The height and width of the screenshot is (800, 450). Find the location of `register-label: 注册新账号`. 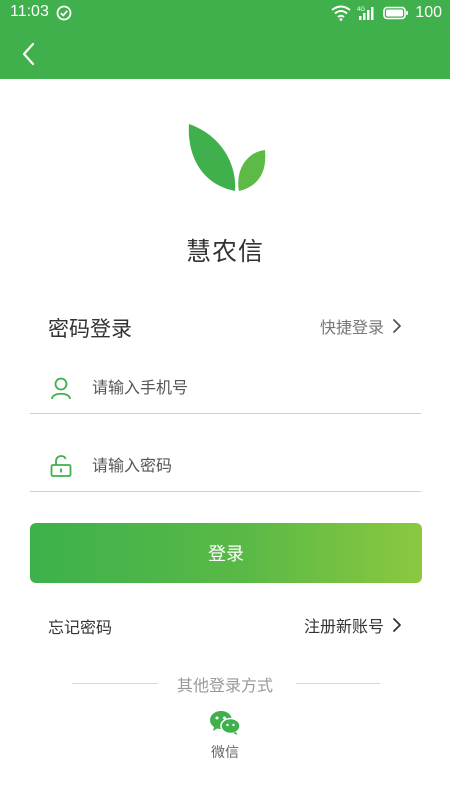

register-label: 注册新账号 is located at coordinates (343, 626).